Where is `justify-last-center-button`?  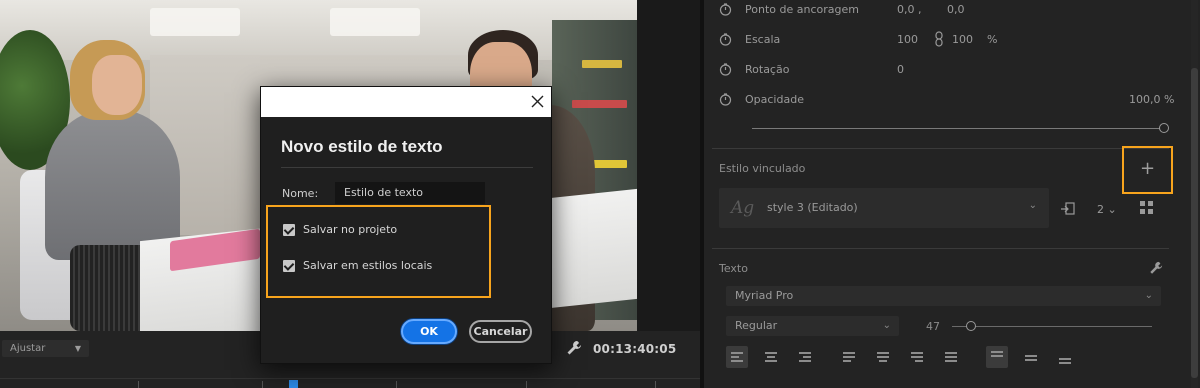
justify-last-center-button is located at coordinates (883, 357).